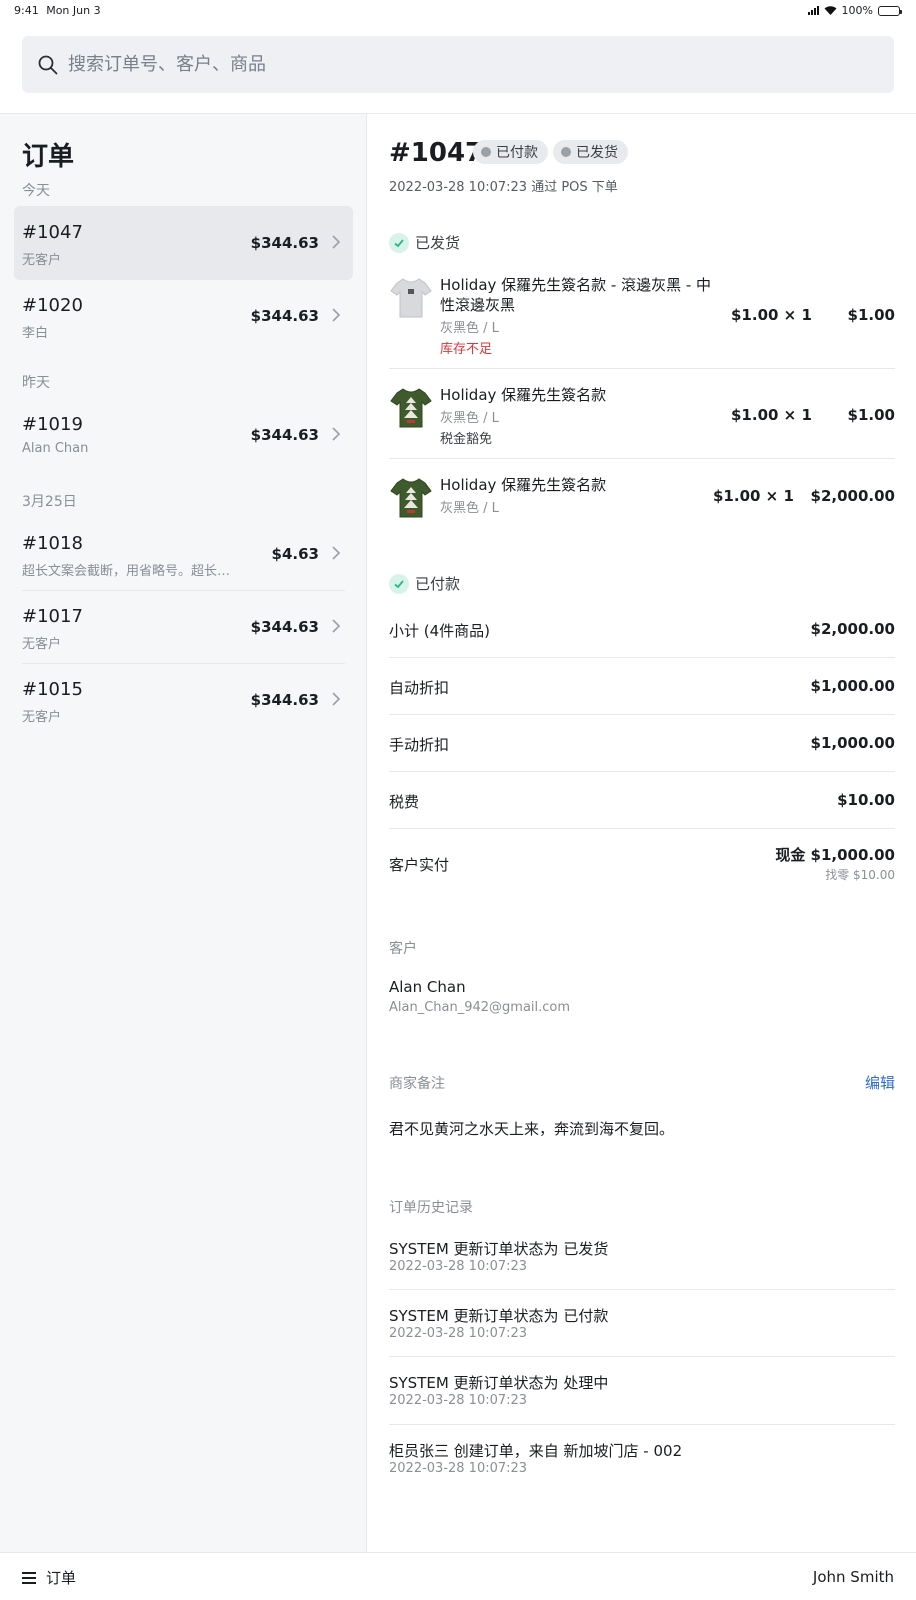  I want to click on status-badge-paid: 已付款, so click(510, 152).